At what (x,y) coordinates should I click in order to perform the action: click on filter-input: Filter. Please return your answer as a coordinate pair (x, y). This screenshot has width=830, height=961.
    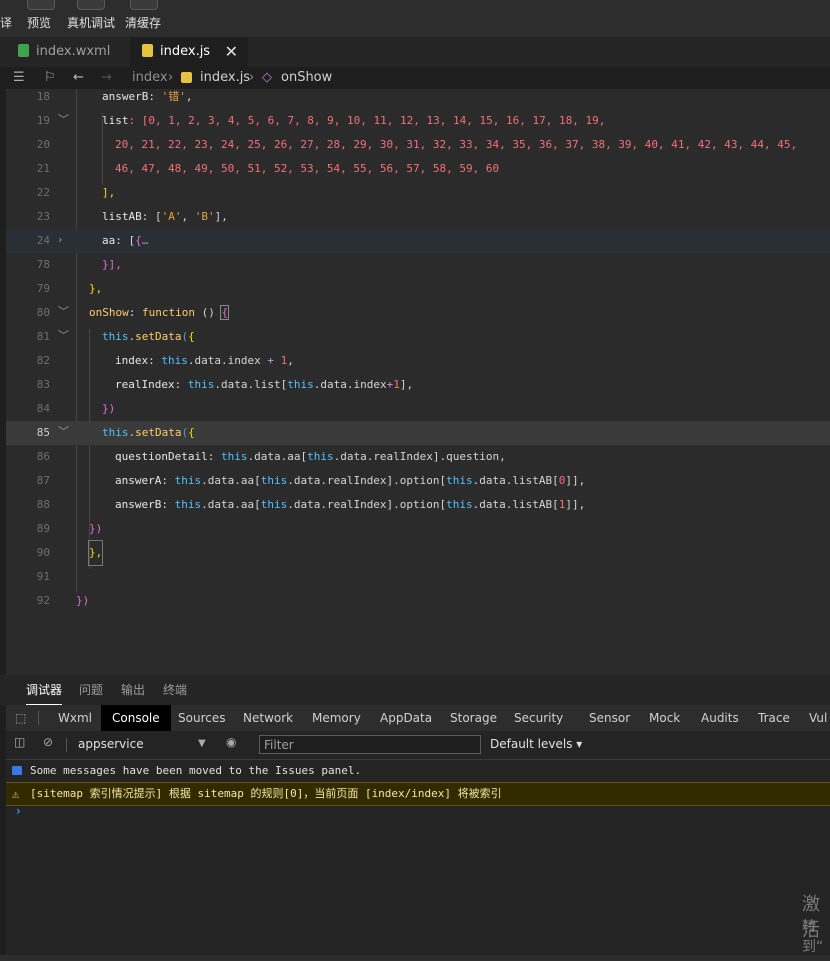
    Looking at the image, I should click on (370, 744).